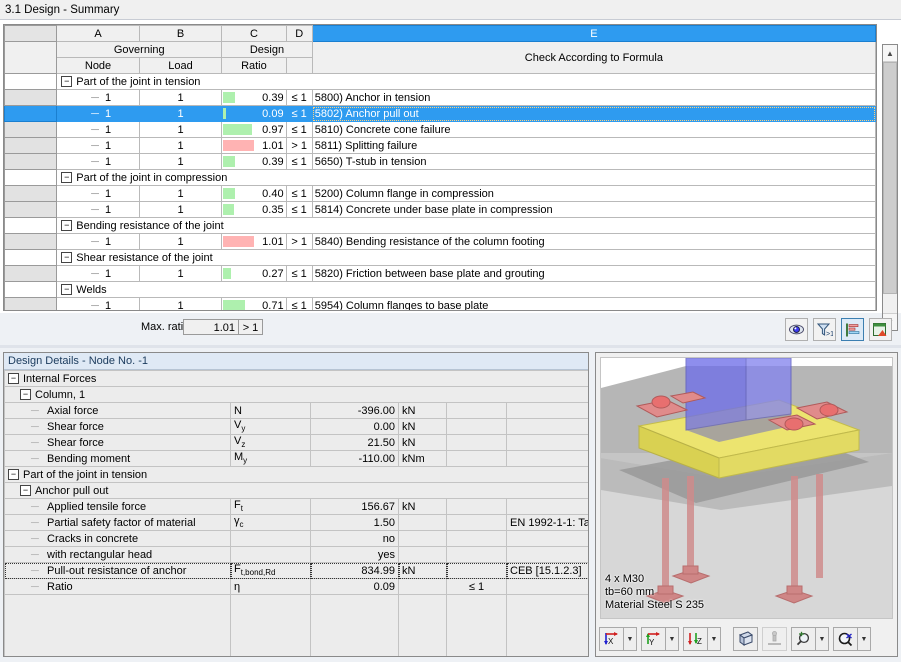  Describe the element at coordinates (593, 161) in the screenshot. I see `check-formula-cell: 5650) T-stub in tension` at that location.